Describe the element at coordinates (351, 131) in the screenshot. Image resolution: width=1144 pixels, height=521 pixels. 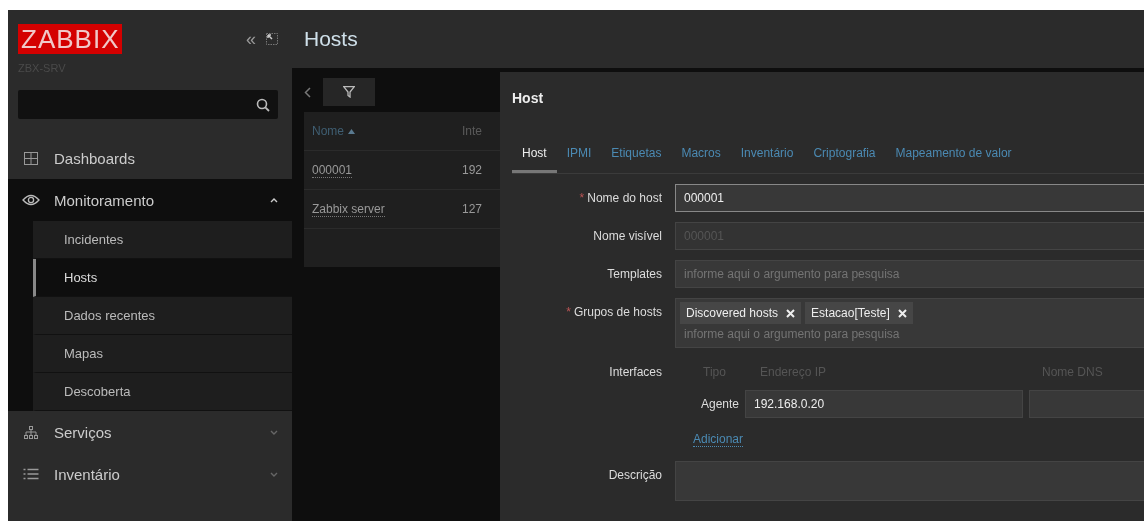
I see `sort-up-icon` at that location.